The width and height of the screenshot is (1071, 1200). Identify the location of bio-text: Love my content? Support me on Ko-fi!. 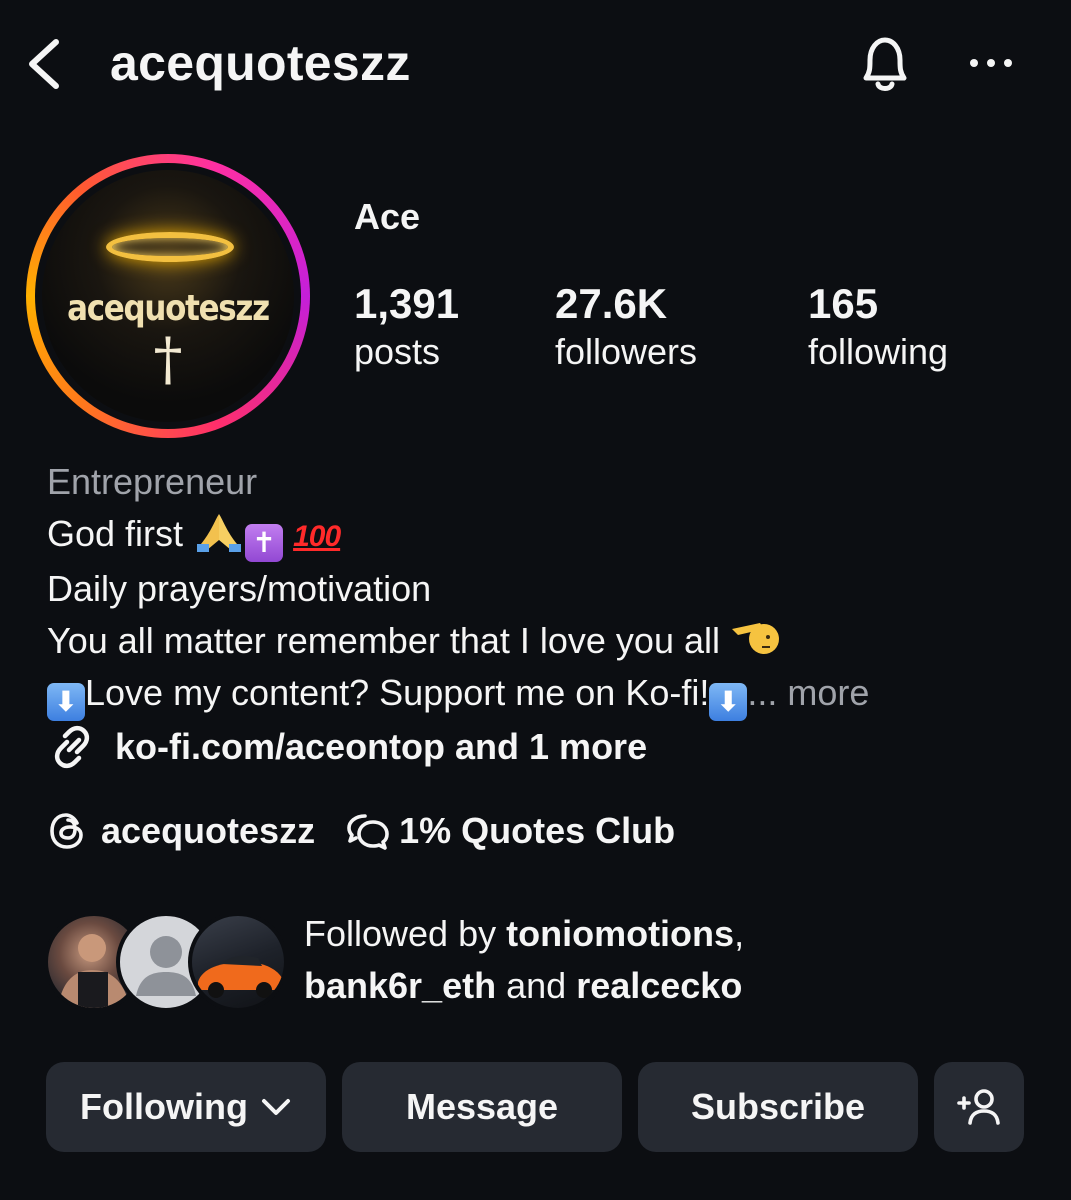
(397, 692).